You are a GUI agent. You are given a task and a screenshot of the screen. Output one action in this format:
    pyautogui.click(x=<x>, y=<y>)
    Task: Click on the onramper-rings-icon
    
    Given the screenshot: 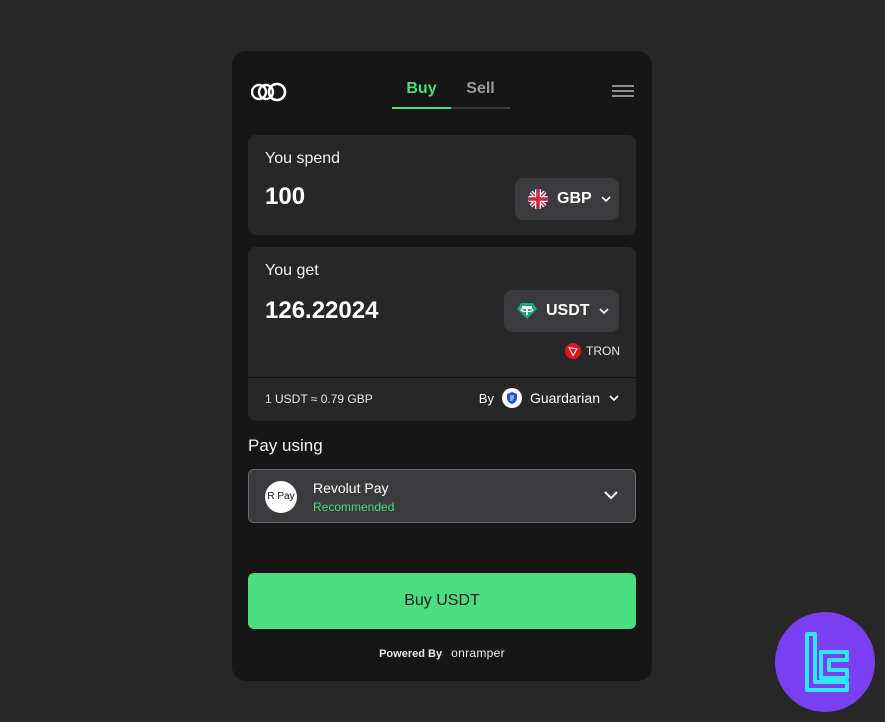 What is the action you would take?
    pyautogui.click(x=269, y=92)
    